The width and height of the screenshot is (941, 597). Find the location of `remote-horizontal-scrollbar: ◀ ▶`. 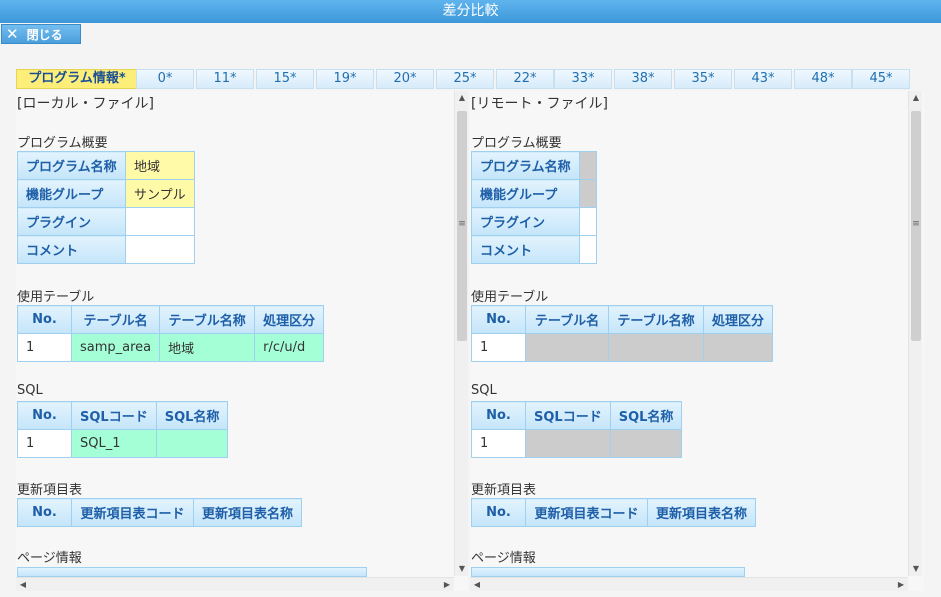

remote-horizontal-scrollbar: ◀ ▶ is located at coordinates (689, 584).